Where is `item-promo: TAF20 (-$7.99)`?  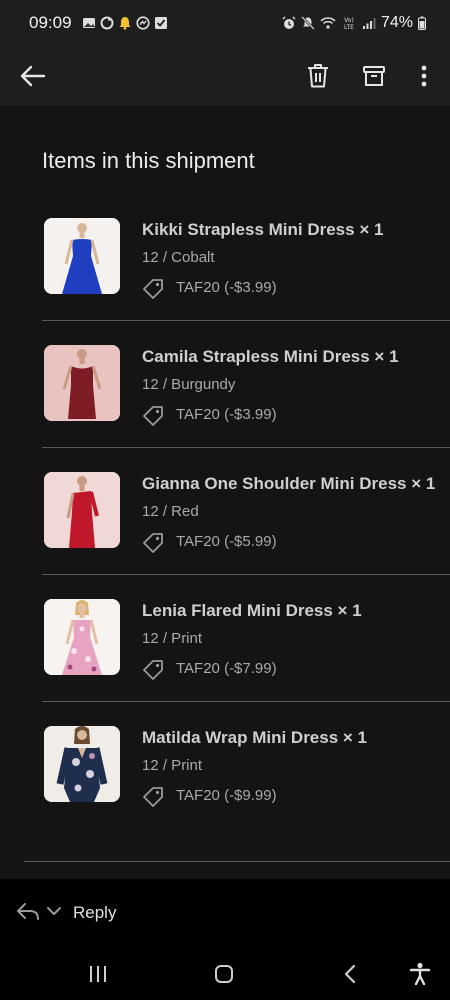
item-promo: TAF20 (-$7.99) is located at coordinates (226, 668).